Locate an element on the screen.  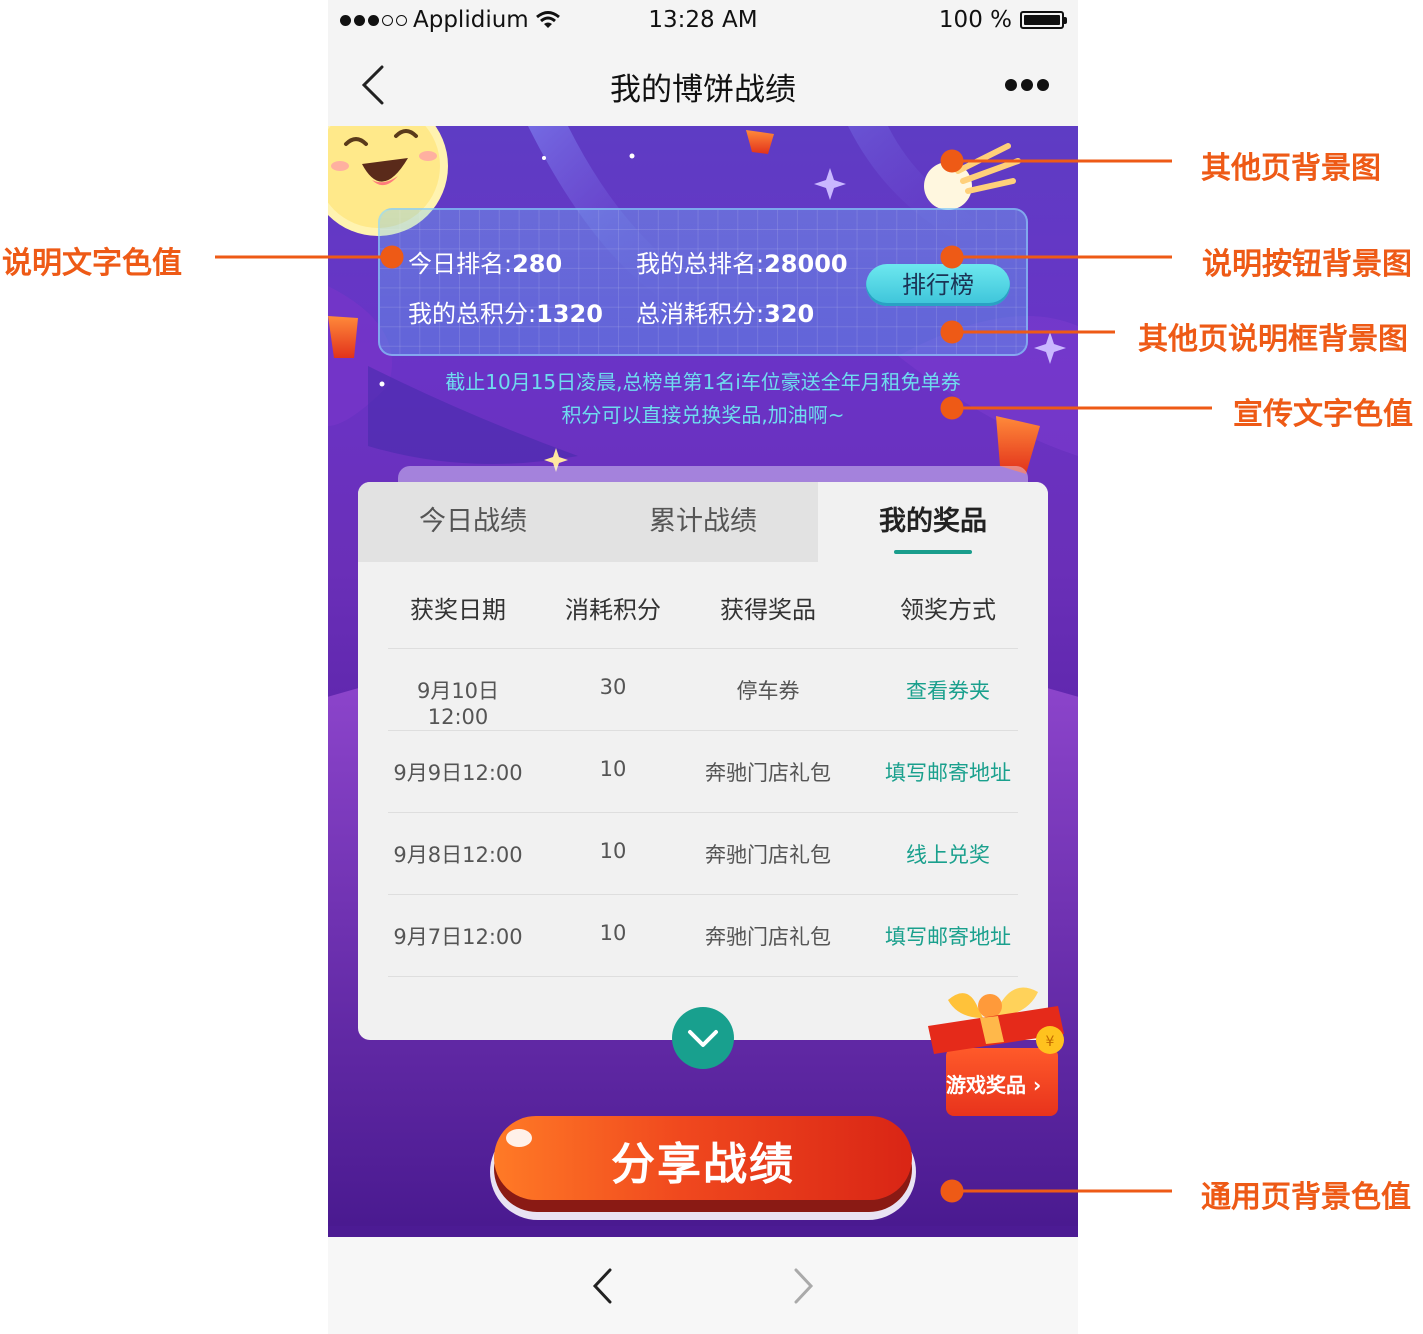
annotation-promo-text-color: 宣传文字色值 is located at coordinates (1323, 414).